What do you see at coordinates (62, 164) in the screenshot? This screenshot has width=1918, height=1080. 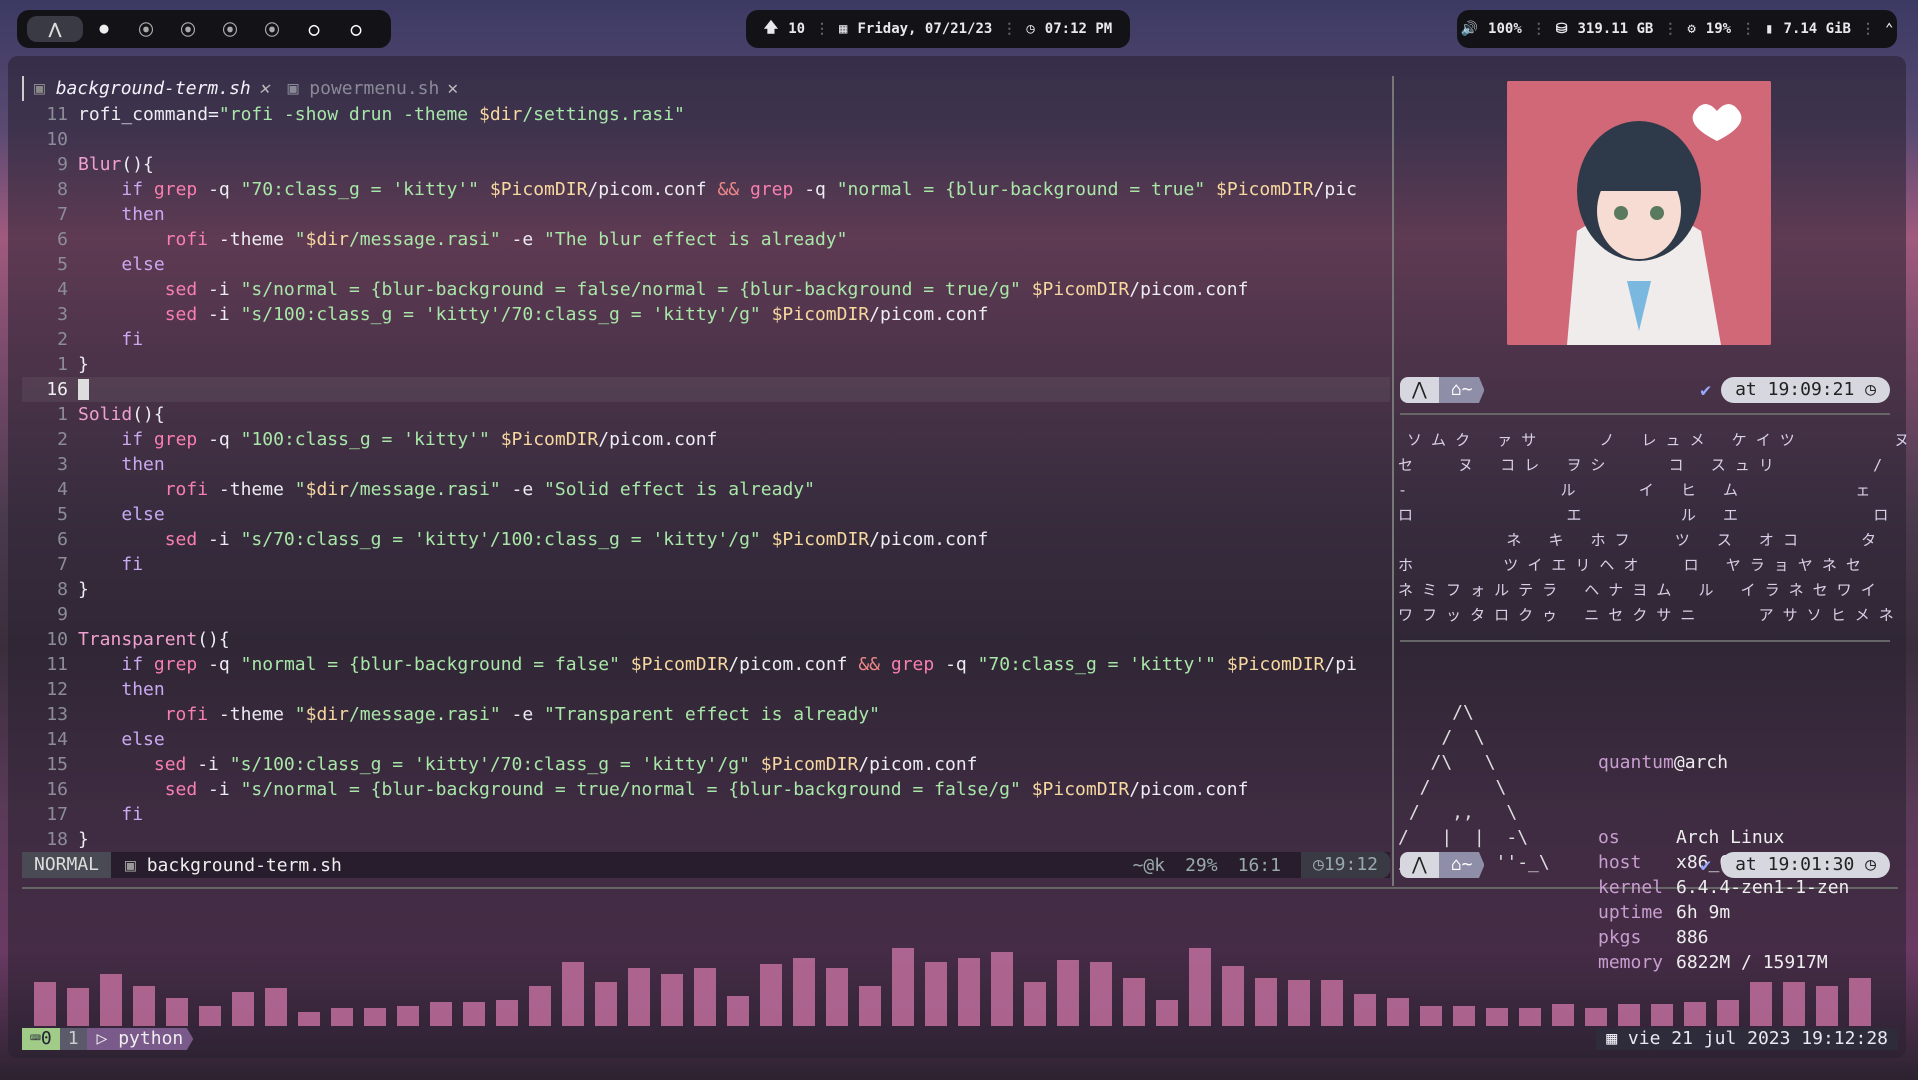 I see `line-number: 9` at bounding box center [62, 164].